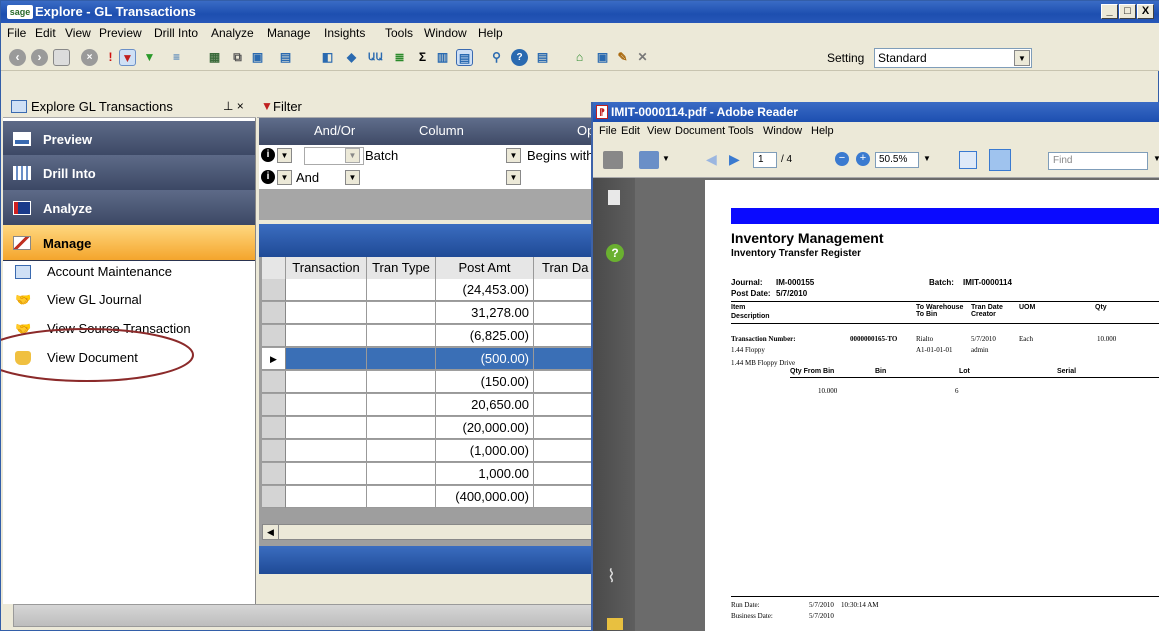 The height and width of the screenshot is (631, 1159). Describe the element at coordinates (233, 106) in the screenshot. I see `pin-close-icon: ⊥ ×` at that location.